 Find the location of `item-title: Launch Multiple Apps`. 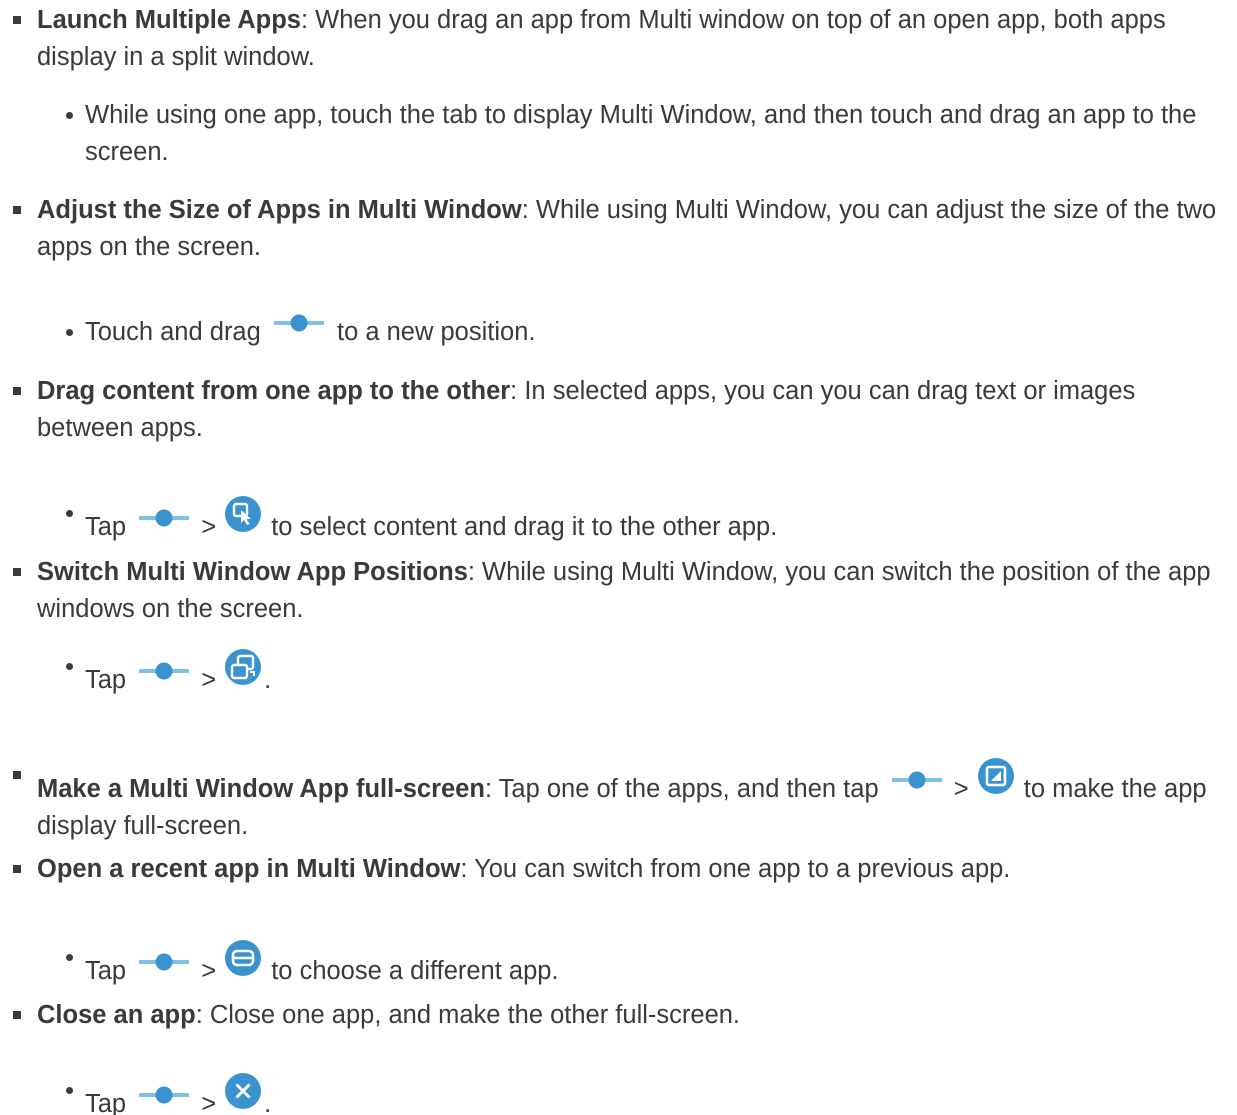

item-title: Launch Multiple Apps is located at coordinates (169, 20).